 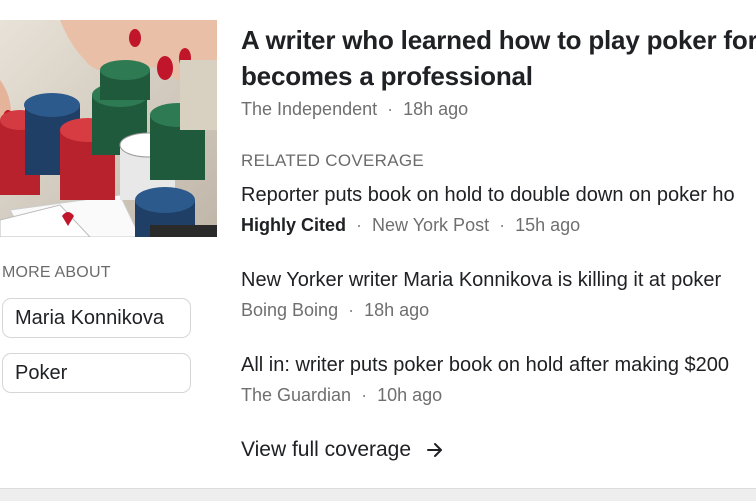 What do you see at coordinates (96, 318) in the screenshot?
I see `topic-chip-maria-konnikova: Maria Konnikova` at bounding box center [96, 318].